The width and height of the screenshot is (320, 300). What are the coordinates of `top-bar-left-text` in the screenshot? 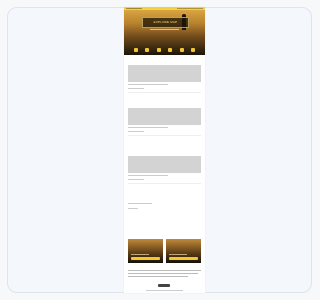 It's located at (134, 8).